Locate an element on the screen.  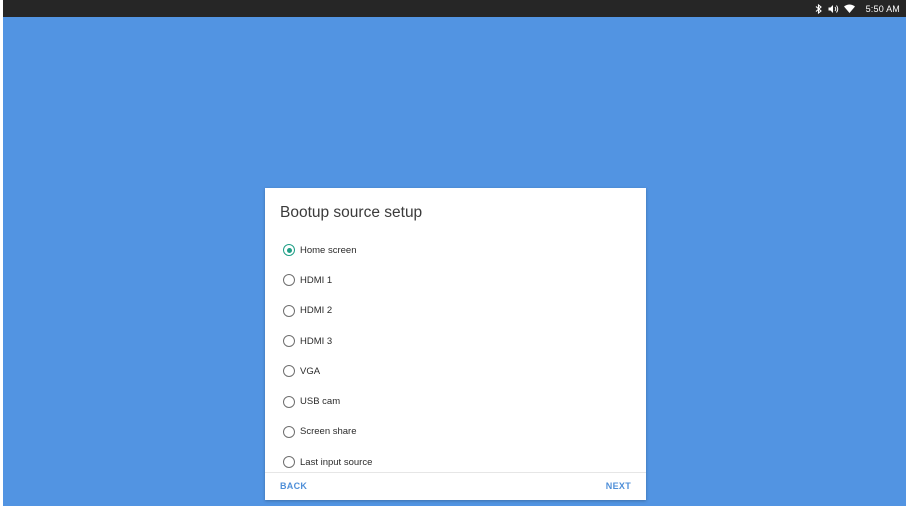
option-label: Last input source is located at coordinates (336, 462).